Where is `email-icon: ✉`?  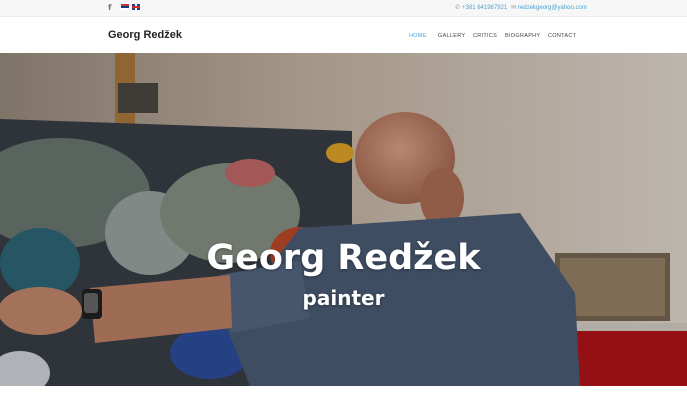 email-icon: ✉ is located at coordinates (514, 7).